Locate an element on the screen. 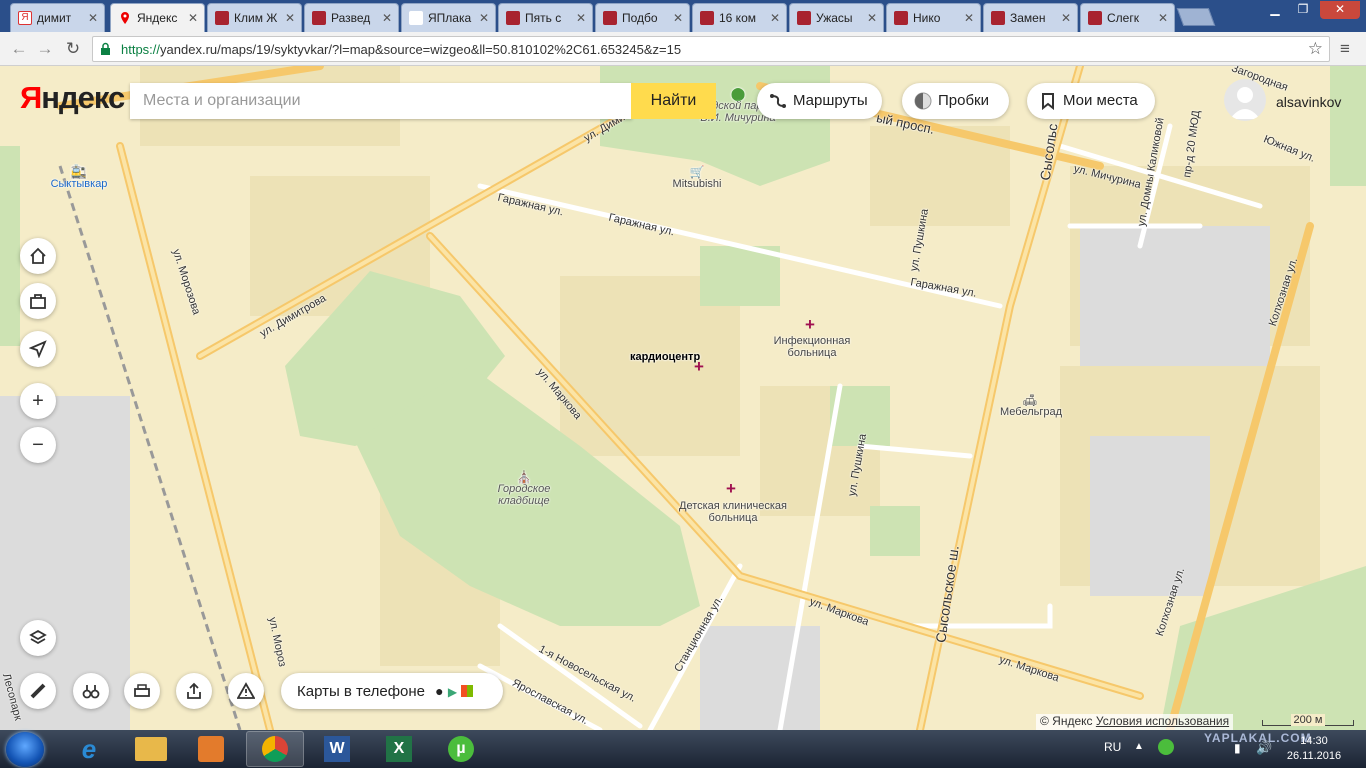 This screenshot has height=768, width=1366. briefcase-icon is located at coordinates (38, 301).